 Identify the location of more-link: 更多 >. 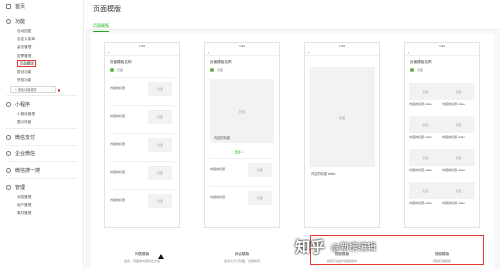
(239, 152).